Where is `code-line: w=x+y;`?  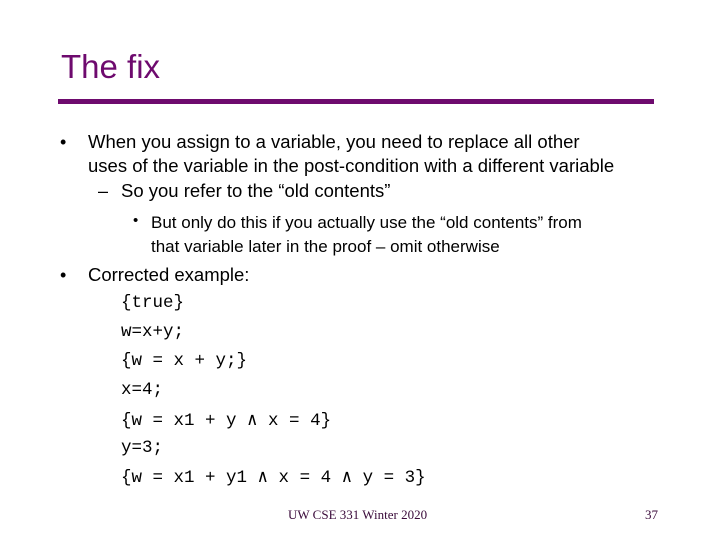
code-line: w=x+y; is located at coordinates (153, 332).